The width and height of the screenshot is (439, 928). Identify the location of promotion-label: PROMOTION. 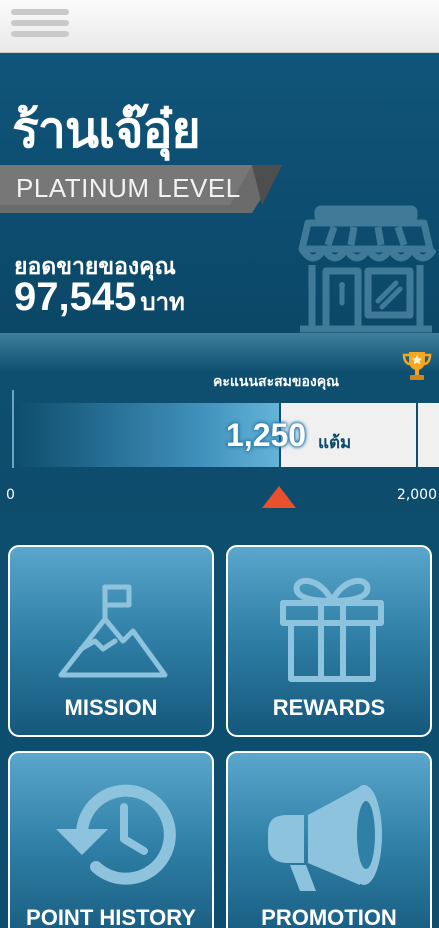
(329, 916).